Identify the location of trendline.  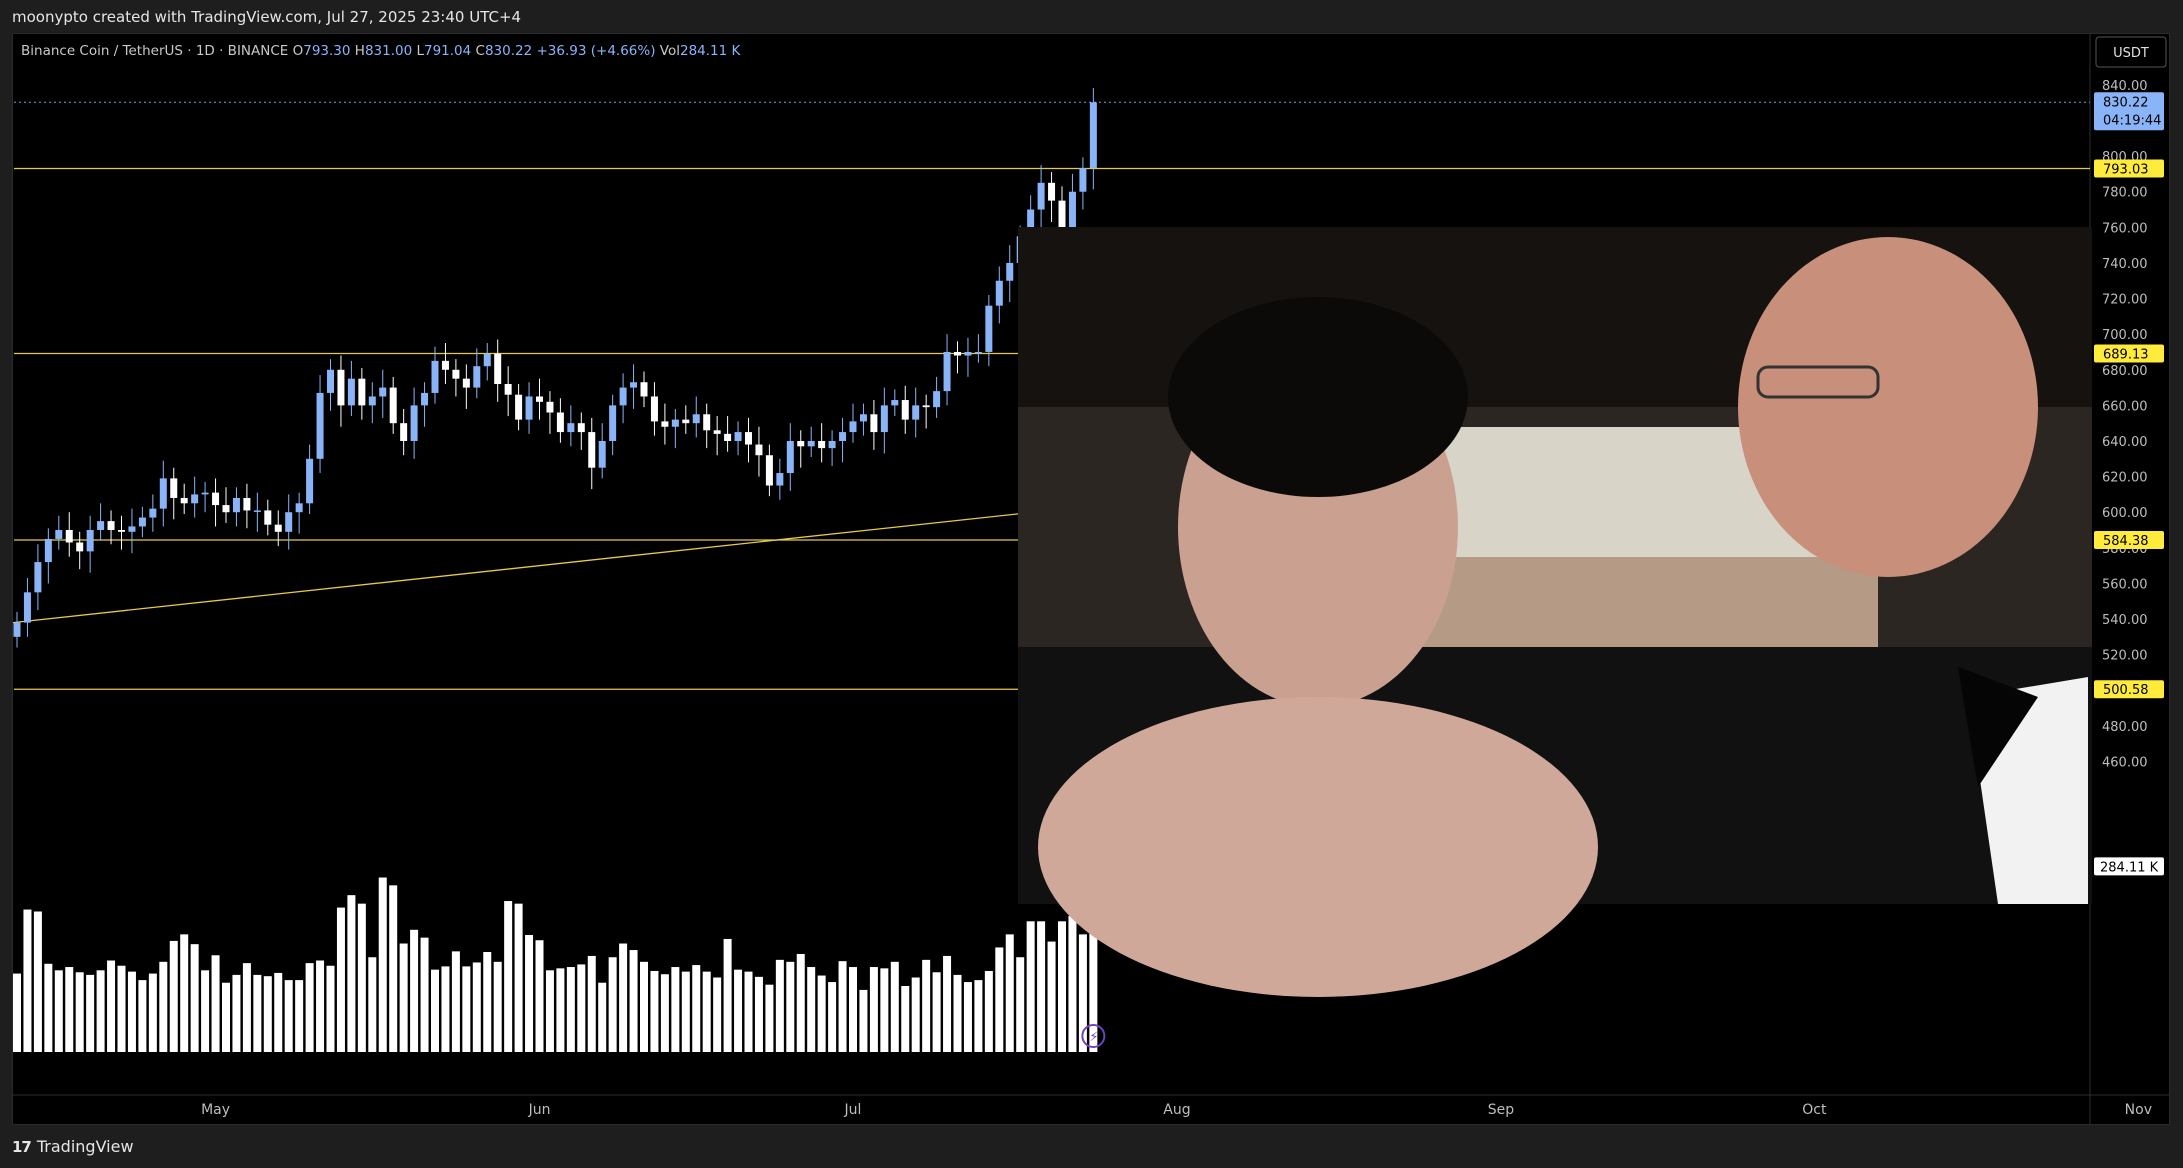
(547, 565).